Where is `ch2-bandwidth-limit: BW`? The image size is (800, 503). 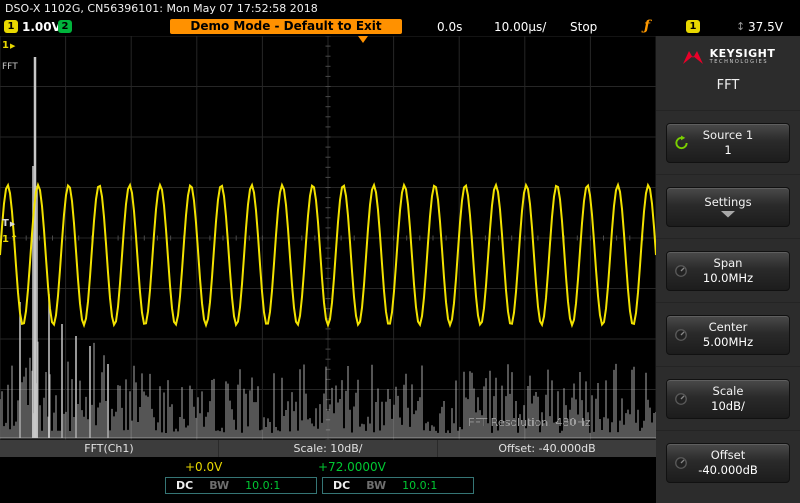 ch2-bandwidth-limit: BW is located at coordinates (376, 485).